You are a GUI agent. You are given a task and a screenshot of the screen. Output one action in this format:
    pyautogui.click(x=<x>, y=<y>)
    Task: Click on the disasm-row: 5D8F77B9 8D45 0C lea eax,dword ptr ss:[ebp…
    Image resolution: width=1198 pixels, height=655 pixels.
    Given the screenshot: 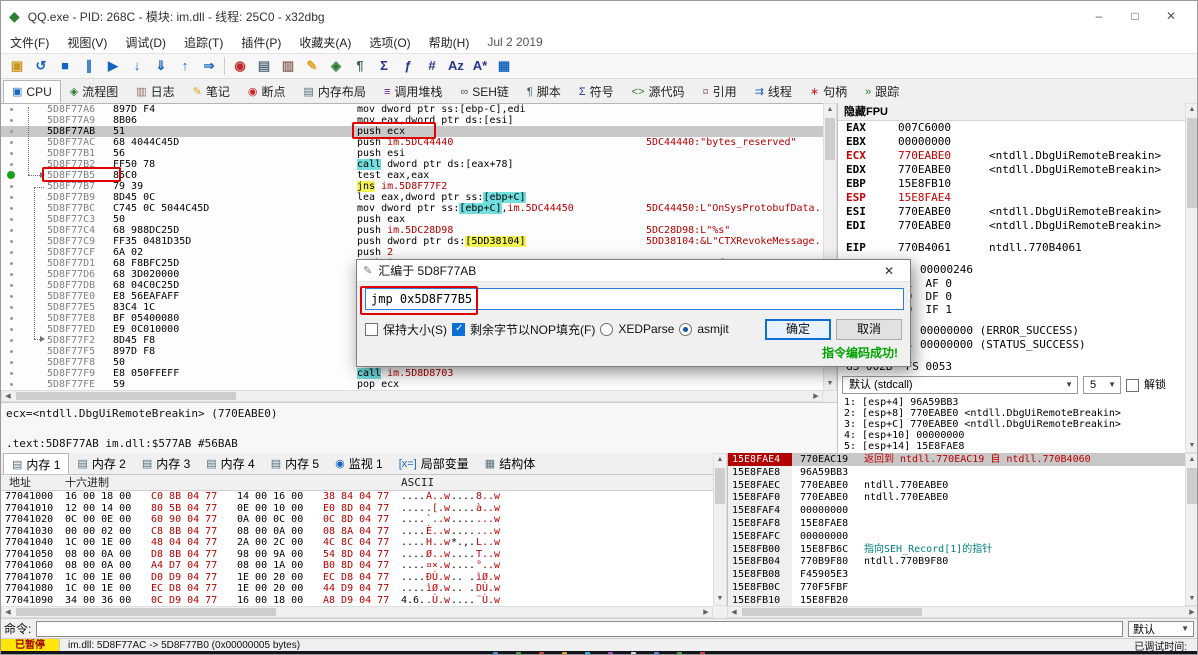 What is the action you would take?
    pyautogui.click(x=412, y=197)
    